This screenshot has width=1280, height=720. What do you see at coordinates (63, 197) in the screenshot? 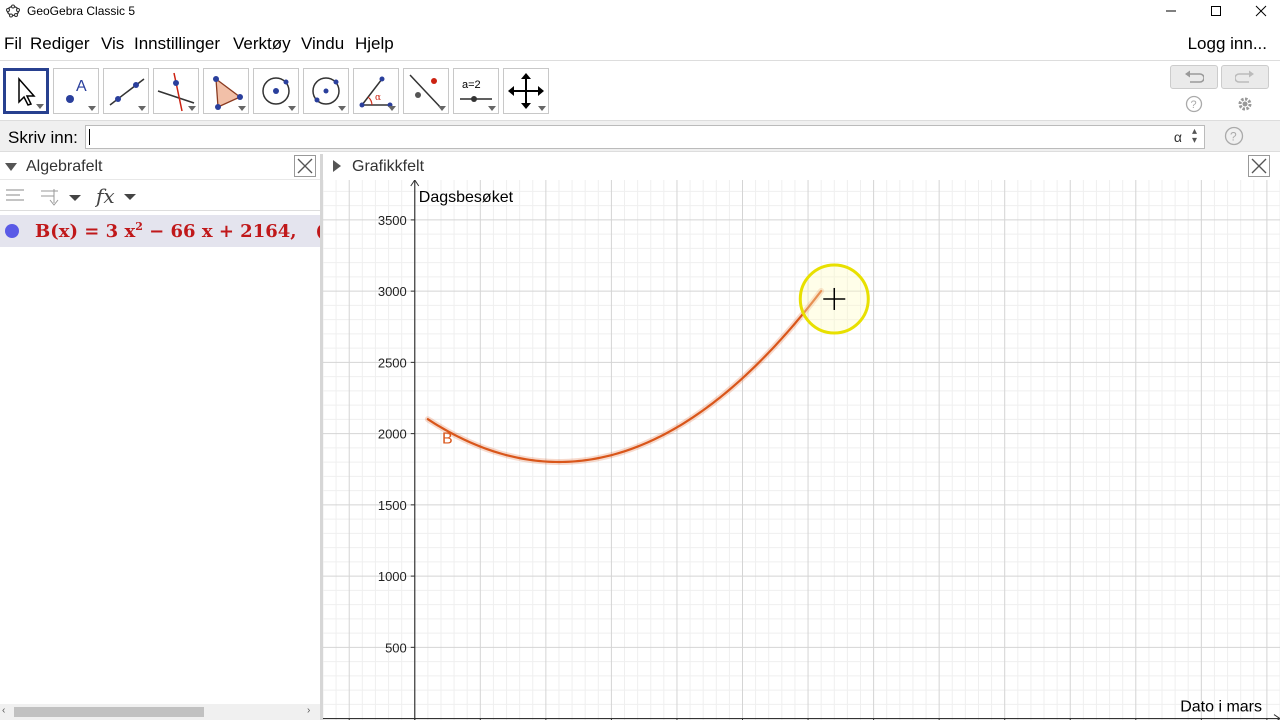
I see `sort-icon` at bounding box center [63, 197].